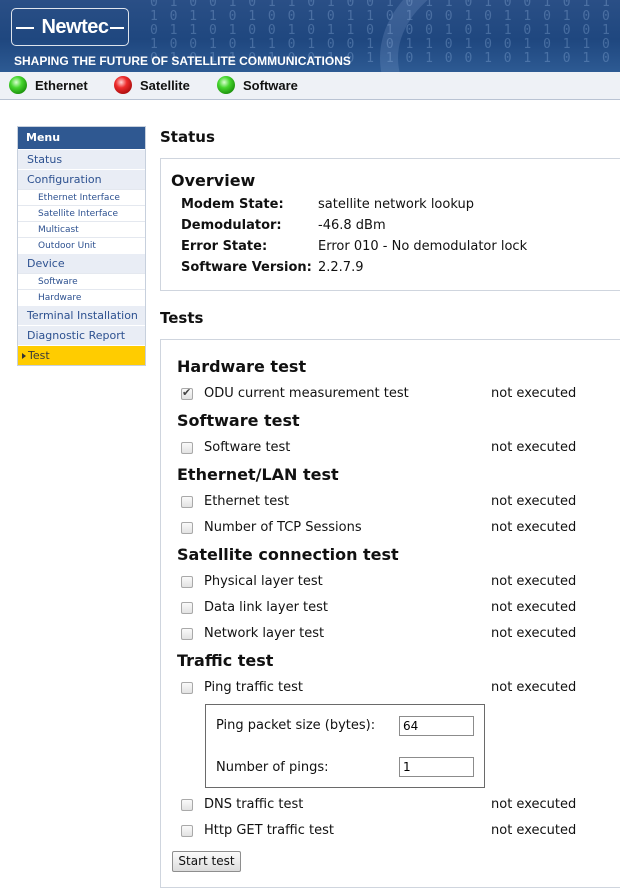  What do you see at coordinates (187, 448) in the screenshot?
I see `software-test-checkbox` at bounding box center [187, 448].